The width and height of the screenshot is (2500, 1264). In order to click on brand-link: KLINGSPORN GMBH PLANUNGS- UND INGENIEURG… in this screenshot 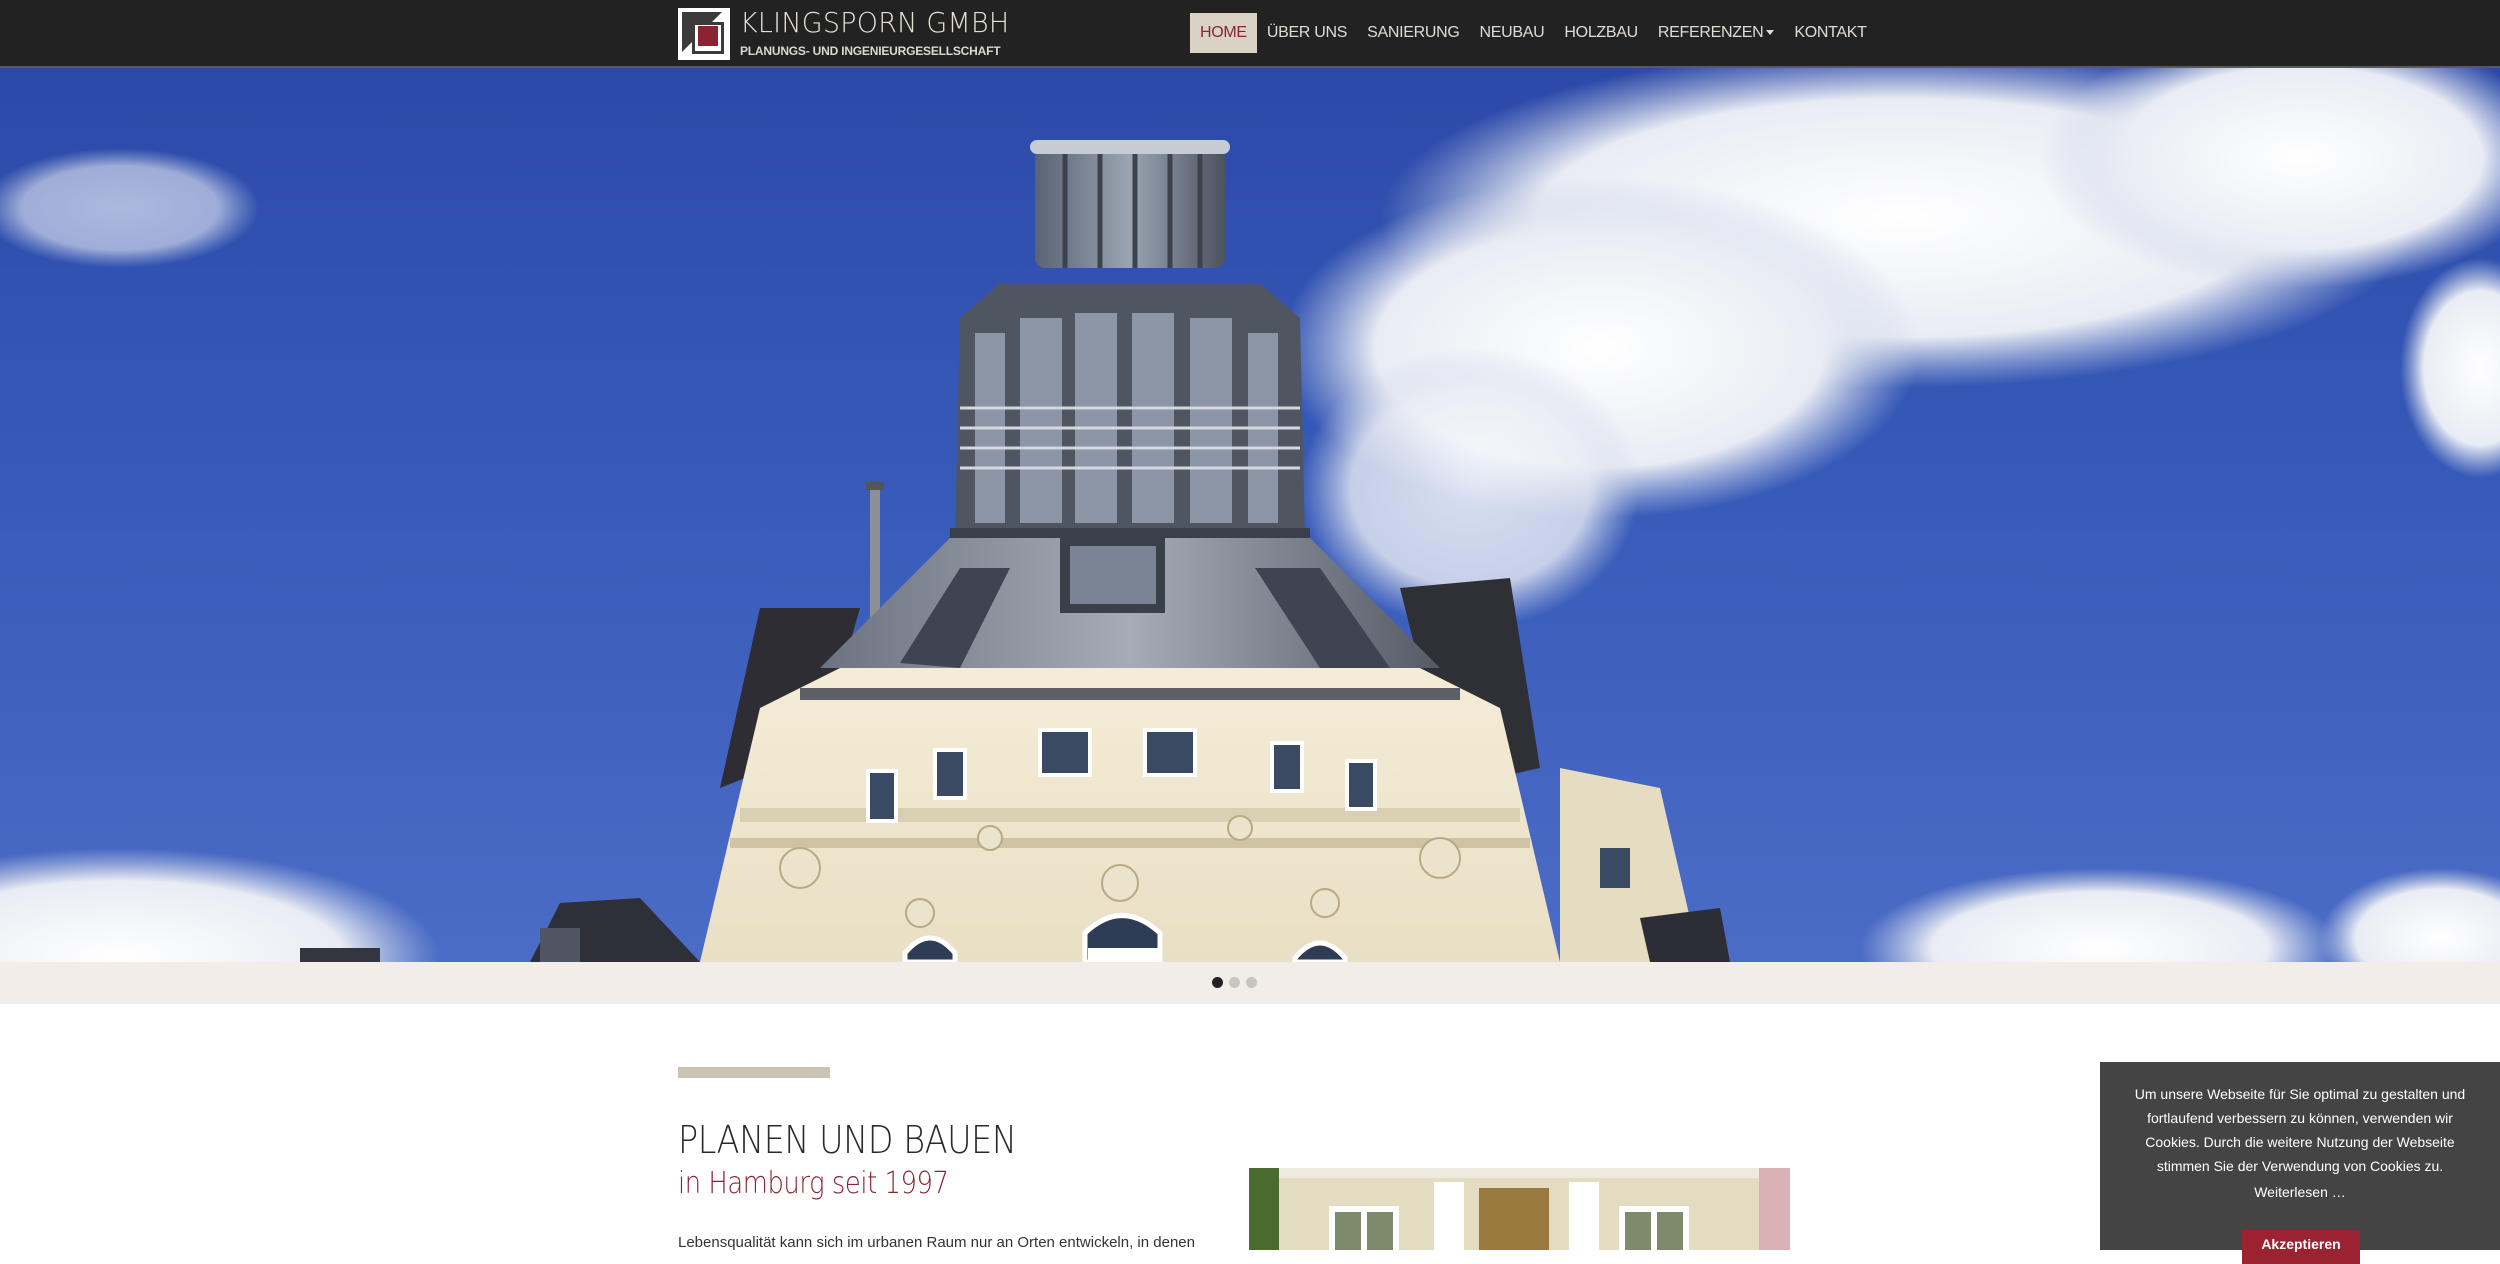, I will do `click(849, 34)`.